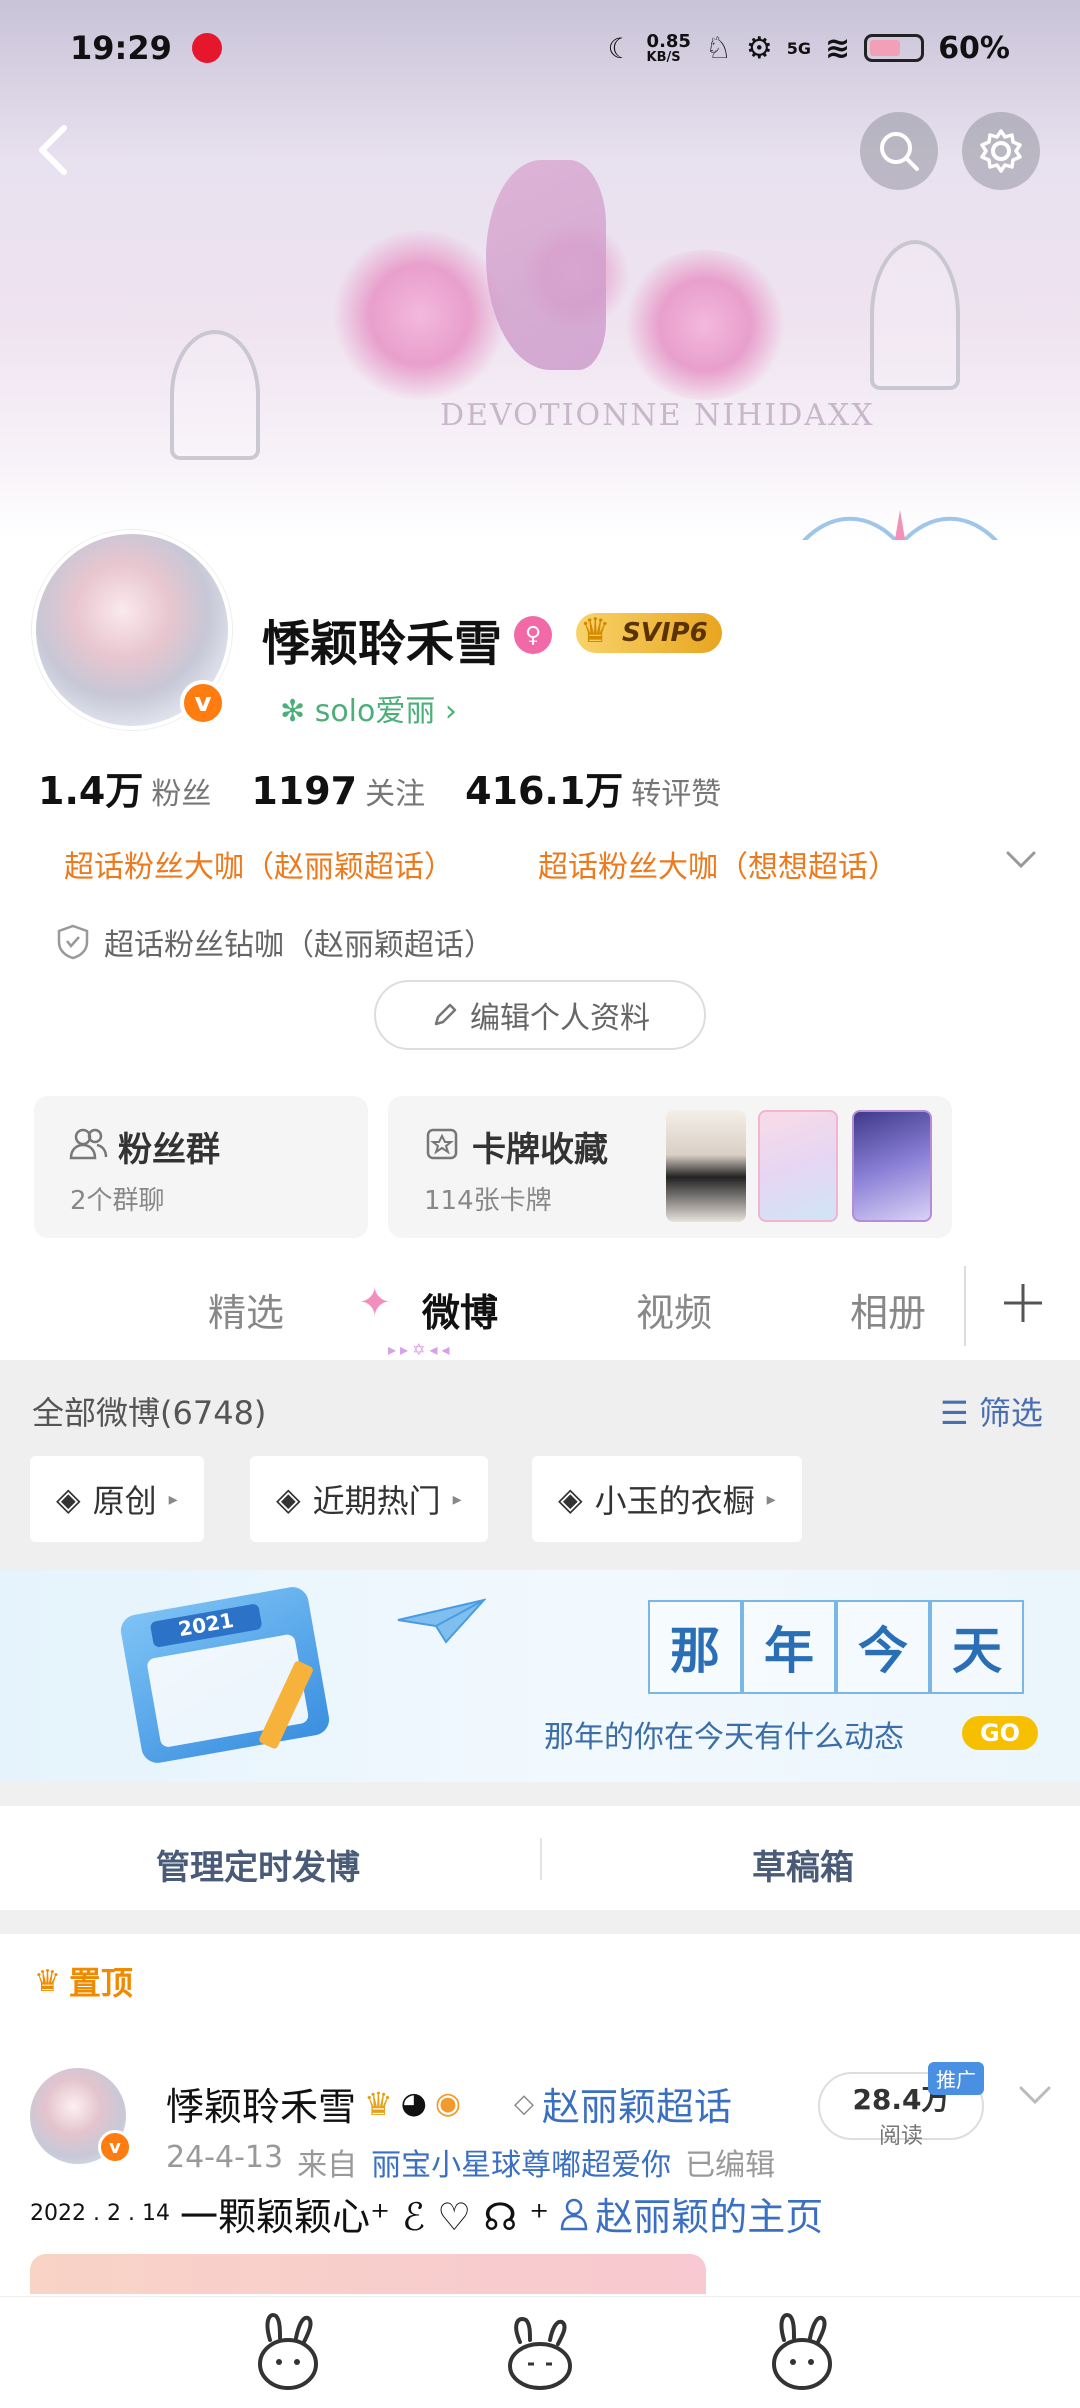 The height and width of the screenshot is (2408, 1080). I want to click on tab-indicator: ▸▸✡◂◂, so click(421, 1349).